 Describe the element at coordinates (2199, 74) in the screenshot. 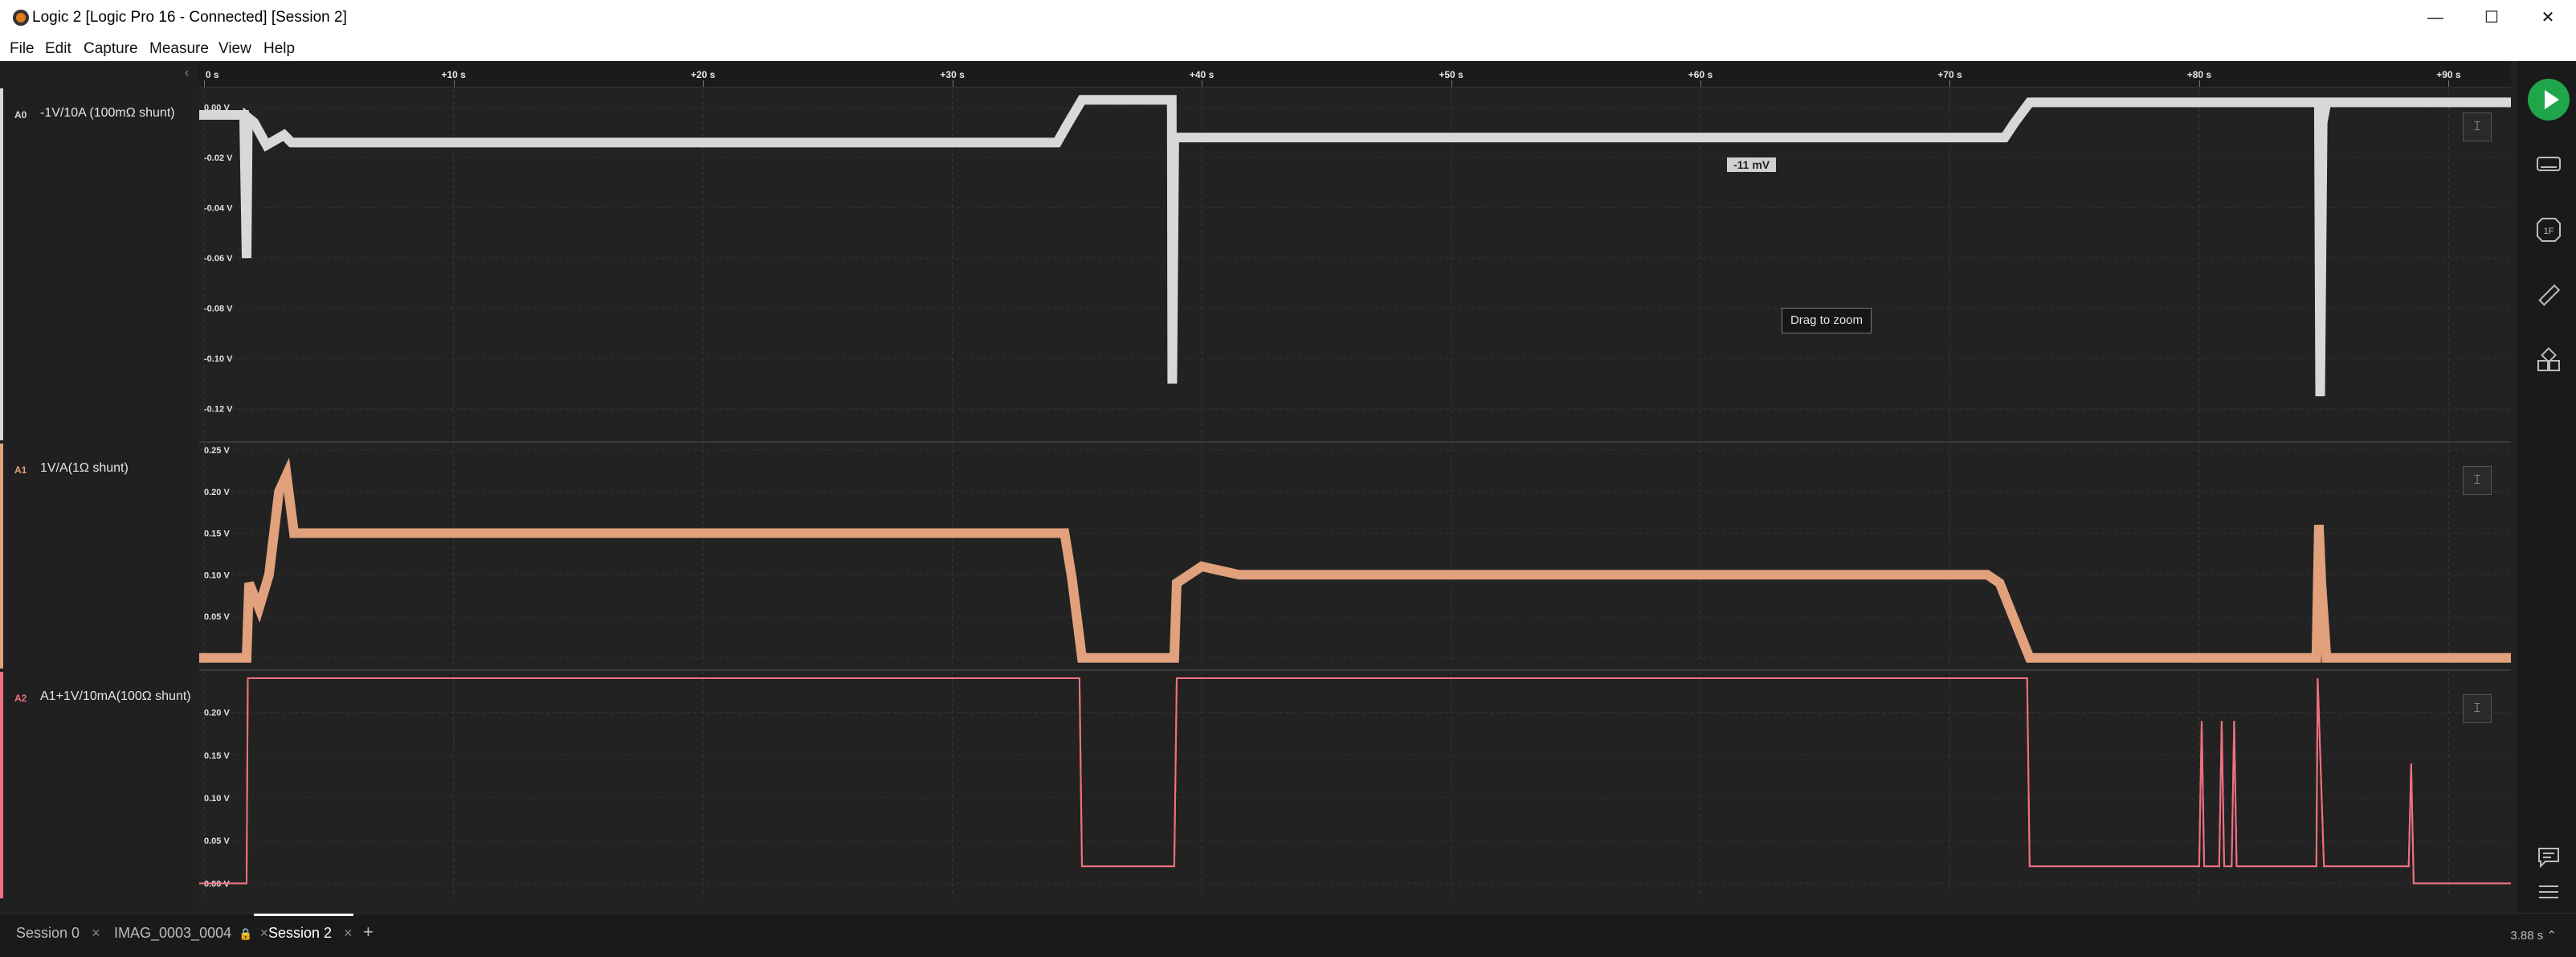

I see `ruler-tick-label: +80 s` at that location.